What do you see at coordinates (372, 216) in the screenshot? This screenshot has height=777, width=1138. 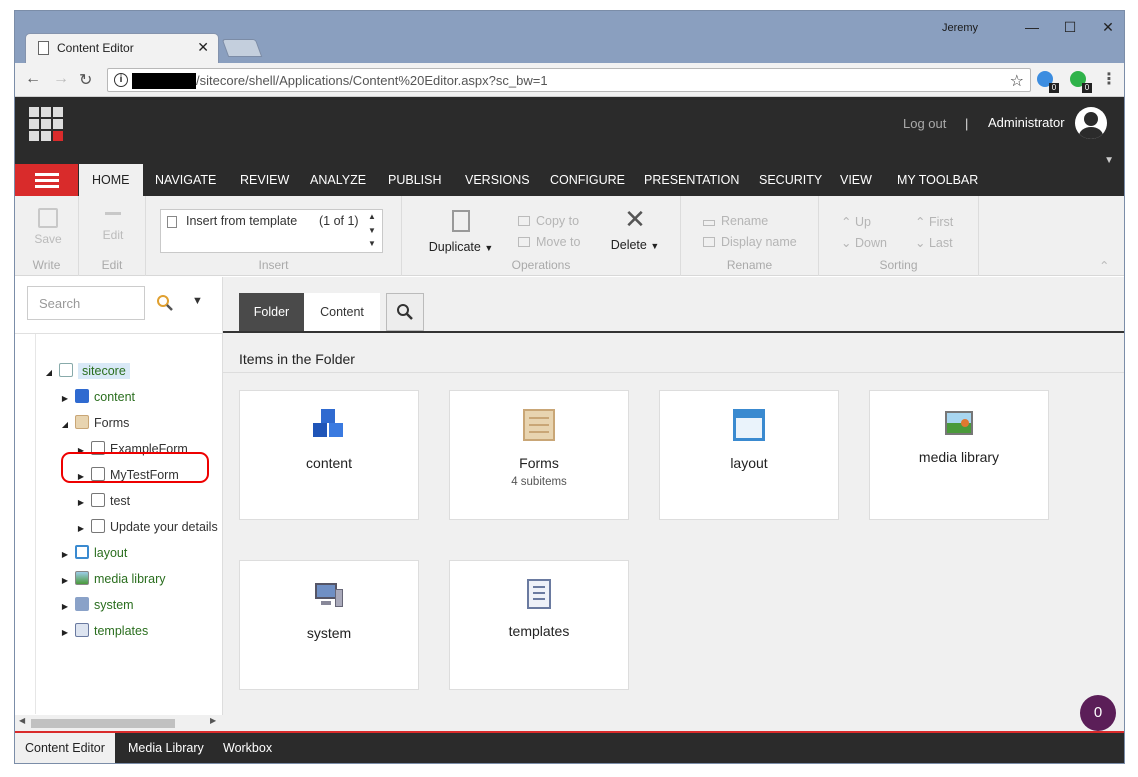 I see `scroll-up-icon: ▲` at bounding box center [372, 216].